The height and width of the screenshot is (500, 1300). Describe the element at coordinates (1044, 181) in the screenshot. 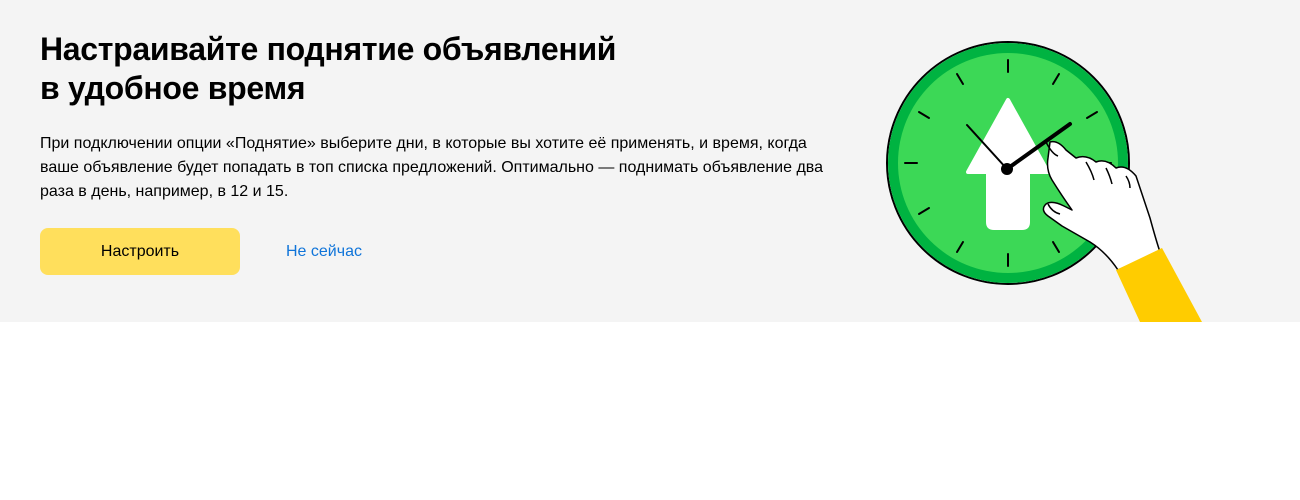

I see `boost-schedule-illustration` at that location.